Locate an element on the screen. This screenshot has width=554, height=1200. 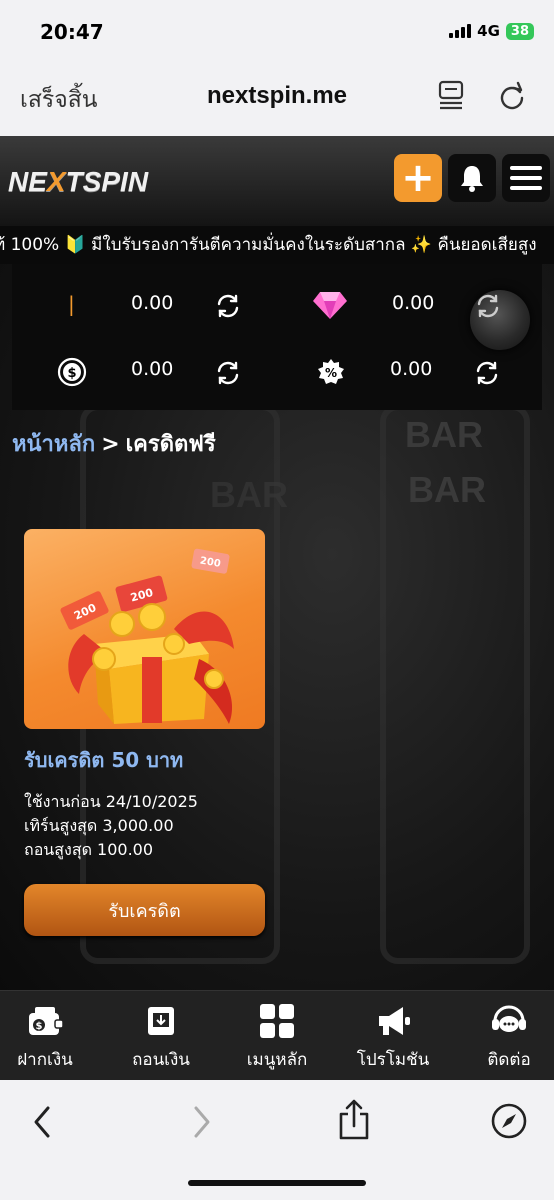
bell-icon is located at coordinates (472, 179).